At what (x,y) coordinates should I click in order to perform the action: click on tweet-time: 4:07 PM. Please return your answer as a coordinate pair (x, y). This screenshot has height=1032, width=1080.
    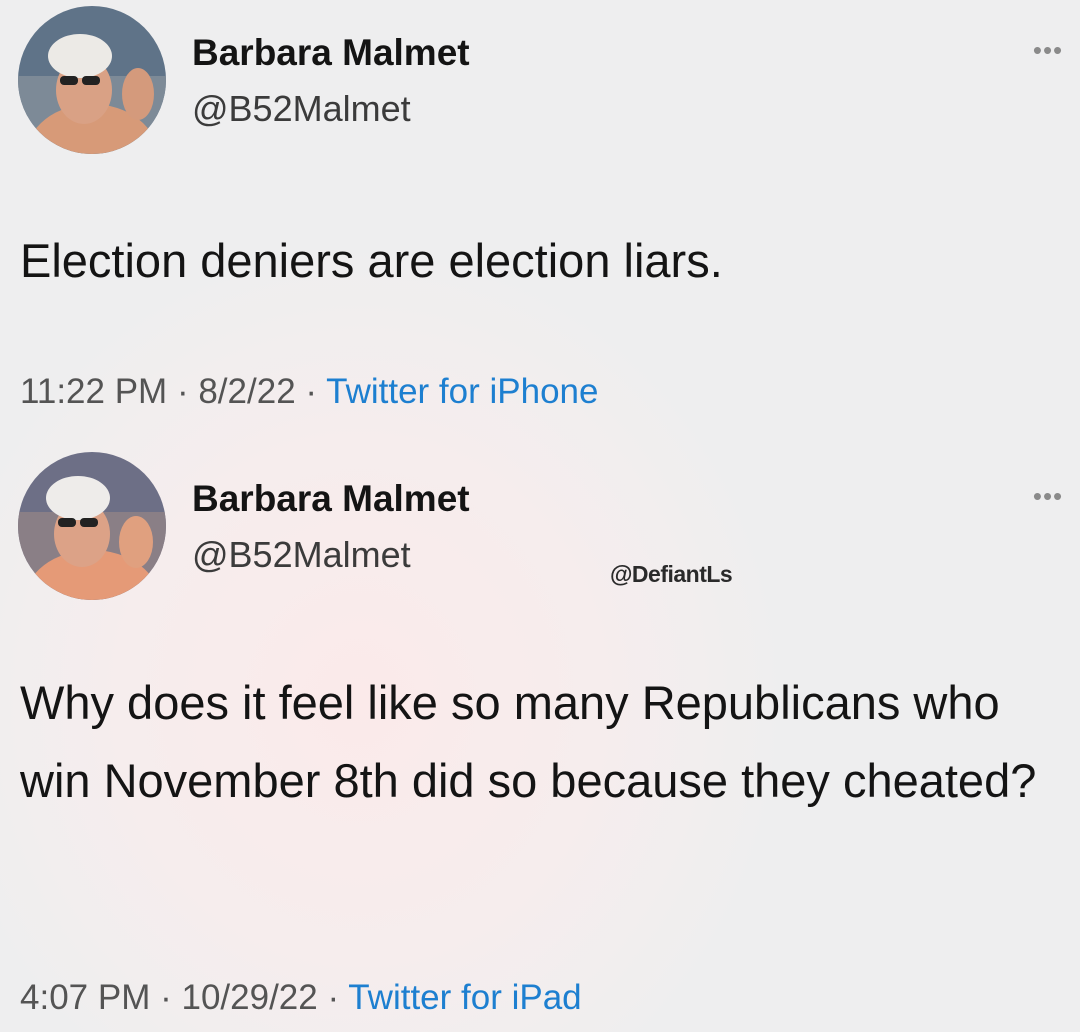
    Looking at the image, I should click on (85, 997).